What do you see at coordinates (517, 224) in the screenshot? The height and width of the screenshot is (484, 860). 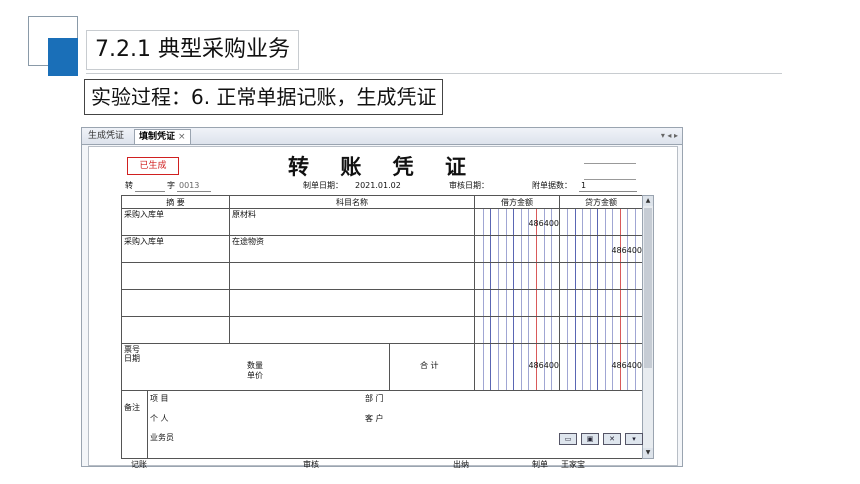 I see `row-debit: 486400` at bounding box center [517, 224].